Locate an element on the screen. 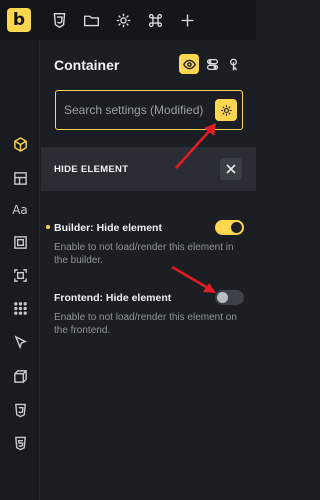 This screenshot has height=500, width=320. 3d-box-icon is located at coordinates (20, 376).